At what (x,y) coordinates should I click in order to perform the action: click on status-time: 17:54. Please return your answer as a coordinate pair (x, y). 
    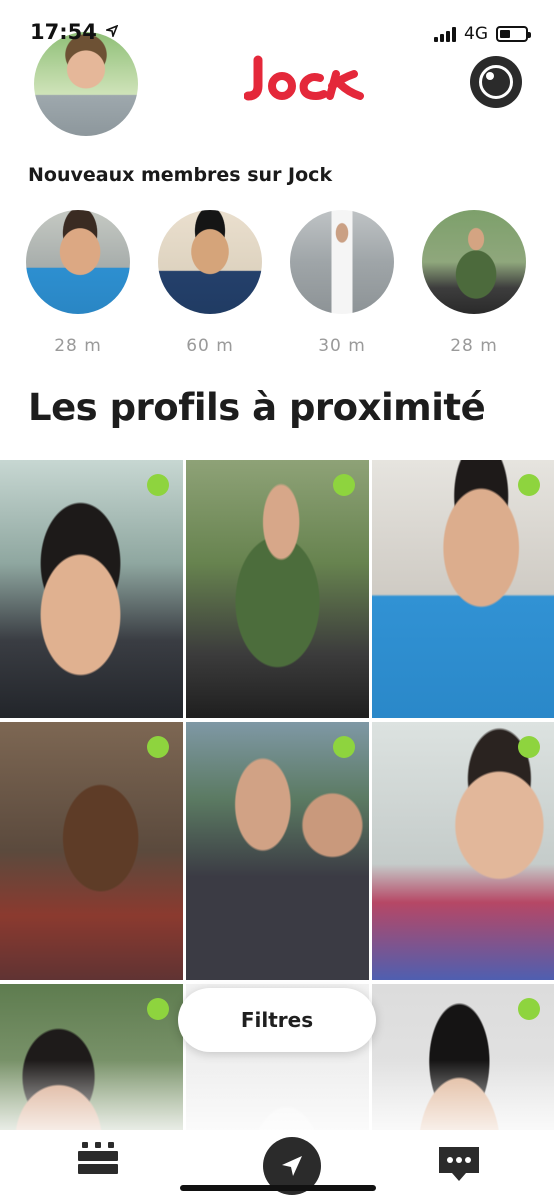
    Looking at the image, I should click on (74, 32).